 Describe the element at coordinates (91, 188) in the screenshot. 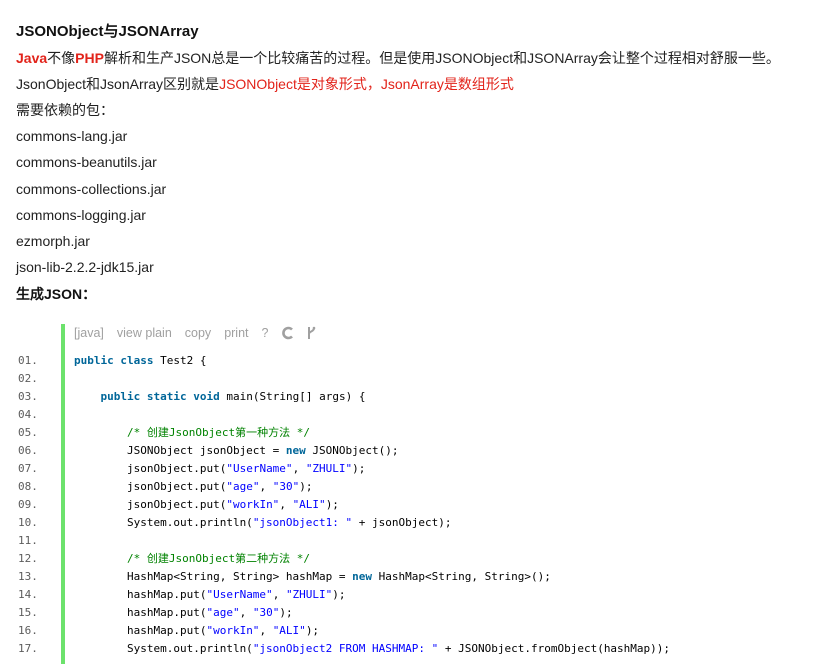

I see `dependency-item: commons-collections.jar` at that location.